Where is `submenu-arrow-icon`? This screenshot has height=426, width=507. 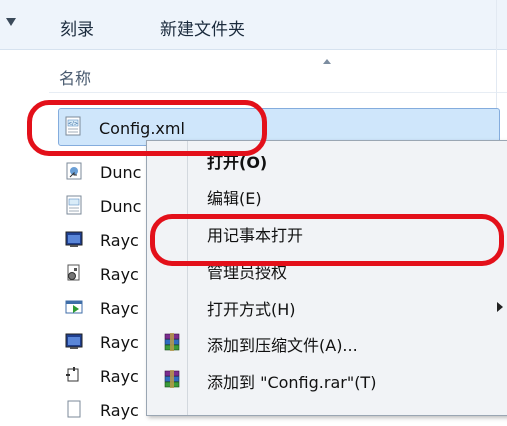 submenu-arrow-icon is located at coordinates (500, 307).